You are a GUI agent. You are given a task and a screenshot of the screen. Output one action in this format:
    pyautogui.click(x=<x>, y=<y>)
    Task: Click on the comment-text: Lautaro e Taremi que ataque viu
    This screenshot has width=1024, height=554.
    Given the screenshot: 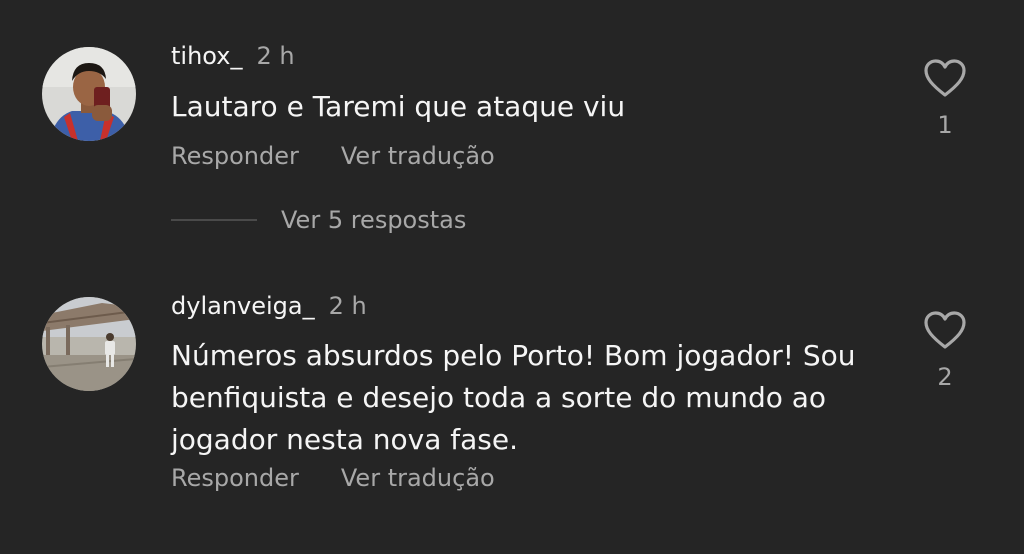 What is the action you would take?
    pyautogui.click(x=398, y=106)
    